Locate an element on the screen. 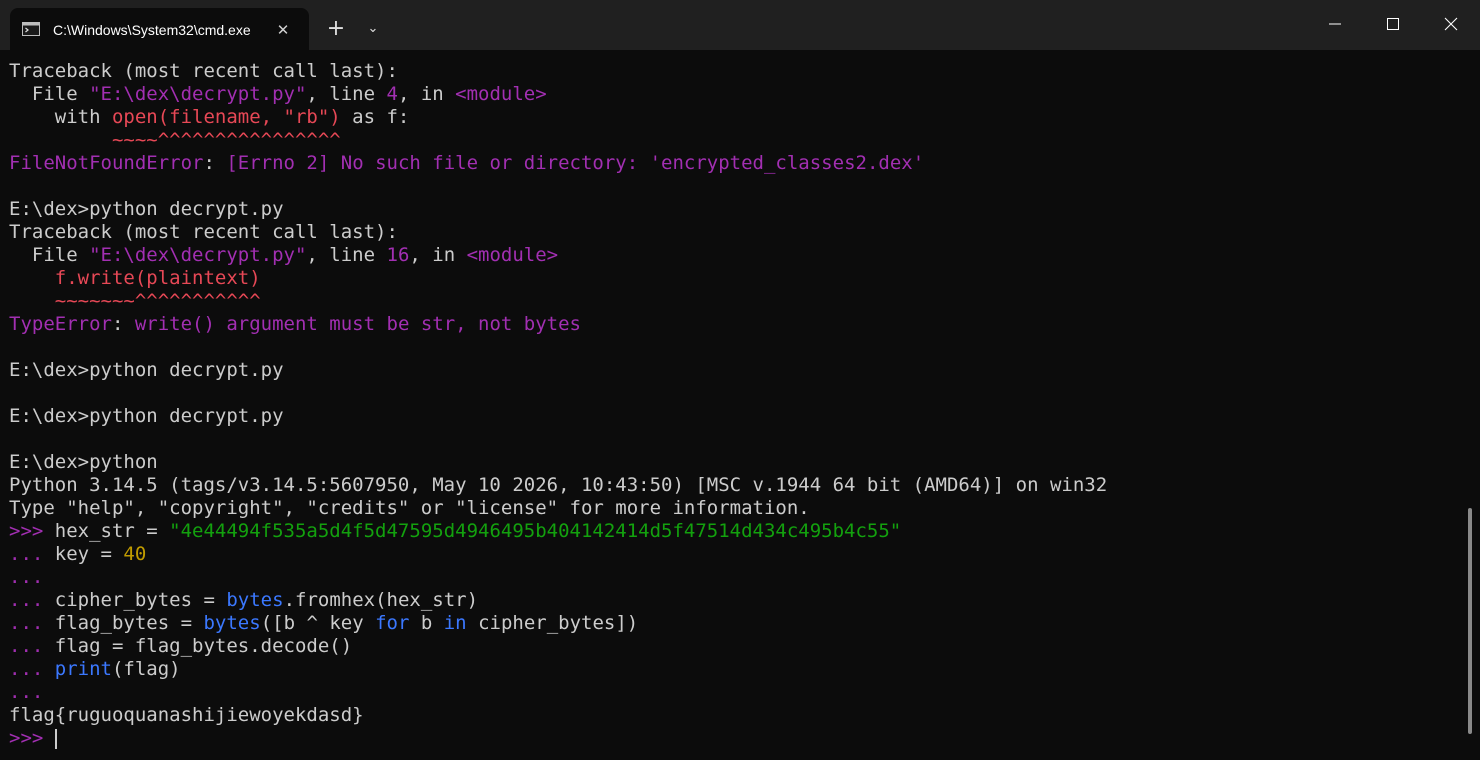 Image resolution: width=1480 pixels, height=760 pixels. terminal-text: ~~~~^^^^^^^^^^^^^^^^ is located at coordinates (175, 140).